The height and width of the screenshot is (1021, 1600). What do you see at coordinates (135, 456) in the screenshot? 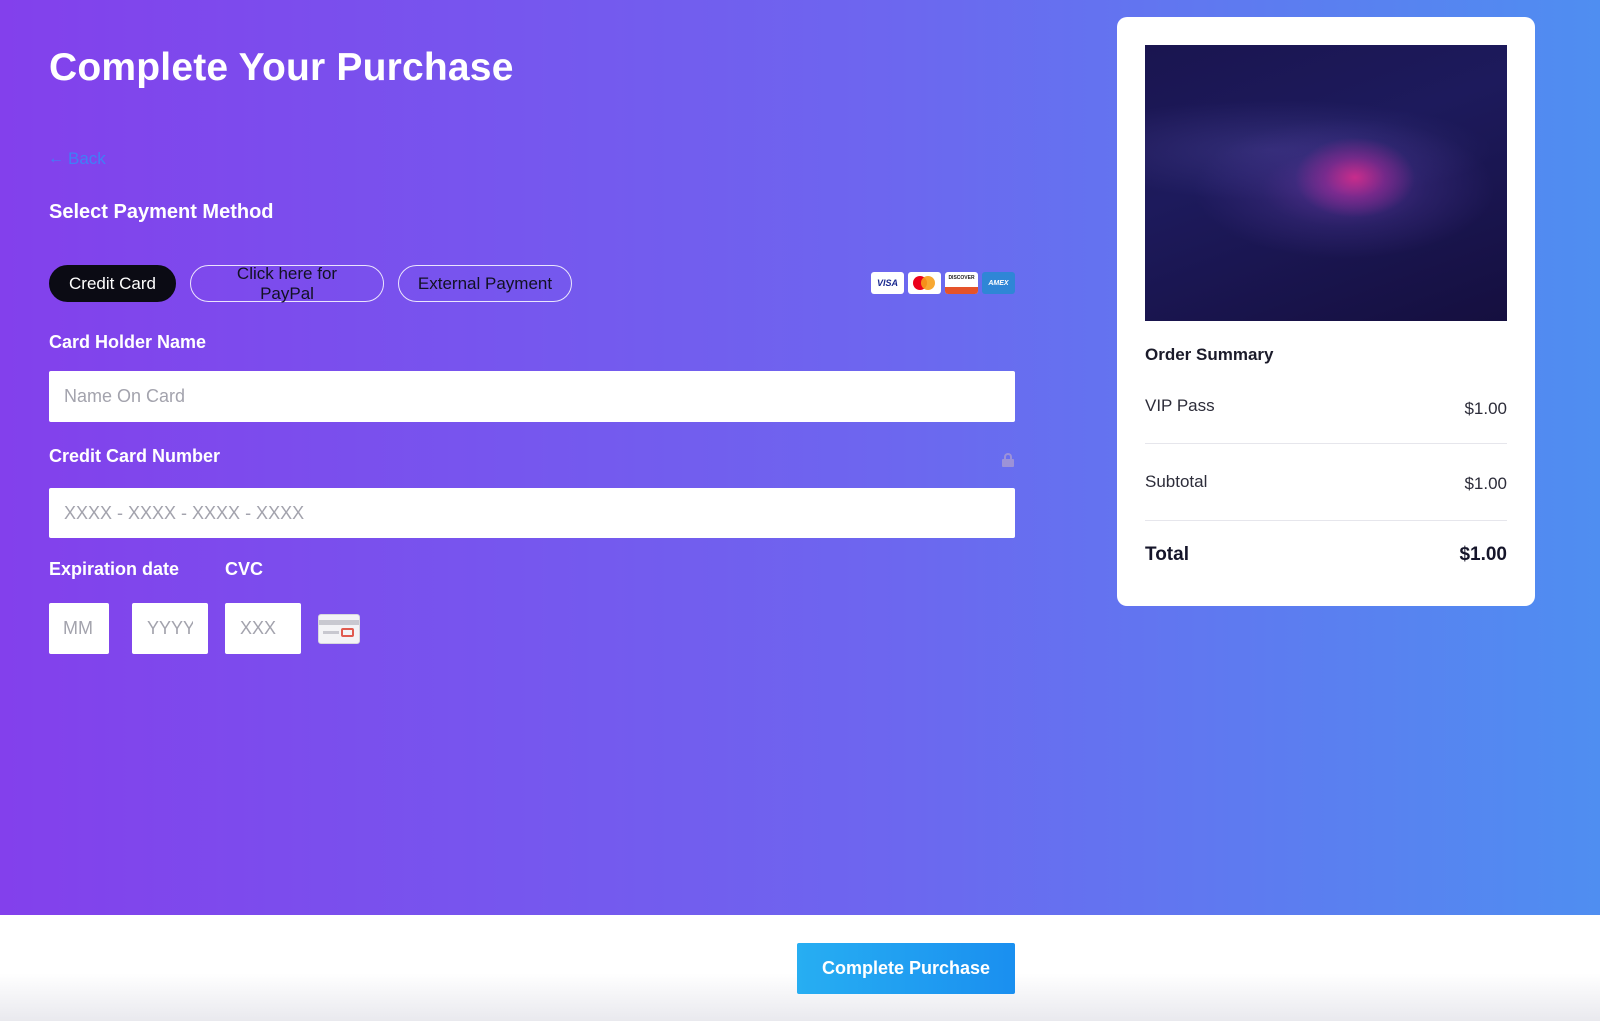
I see `card-number-label: Credit Card Number` at bounding box center [135, 456].